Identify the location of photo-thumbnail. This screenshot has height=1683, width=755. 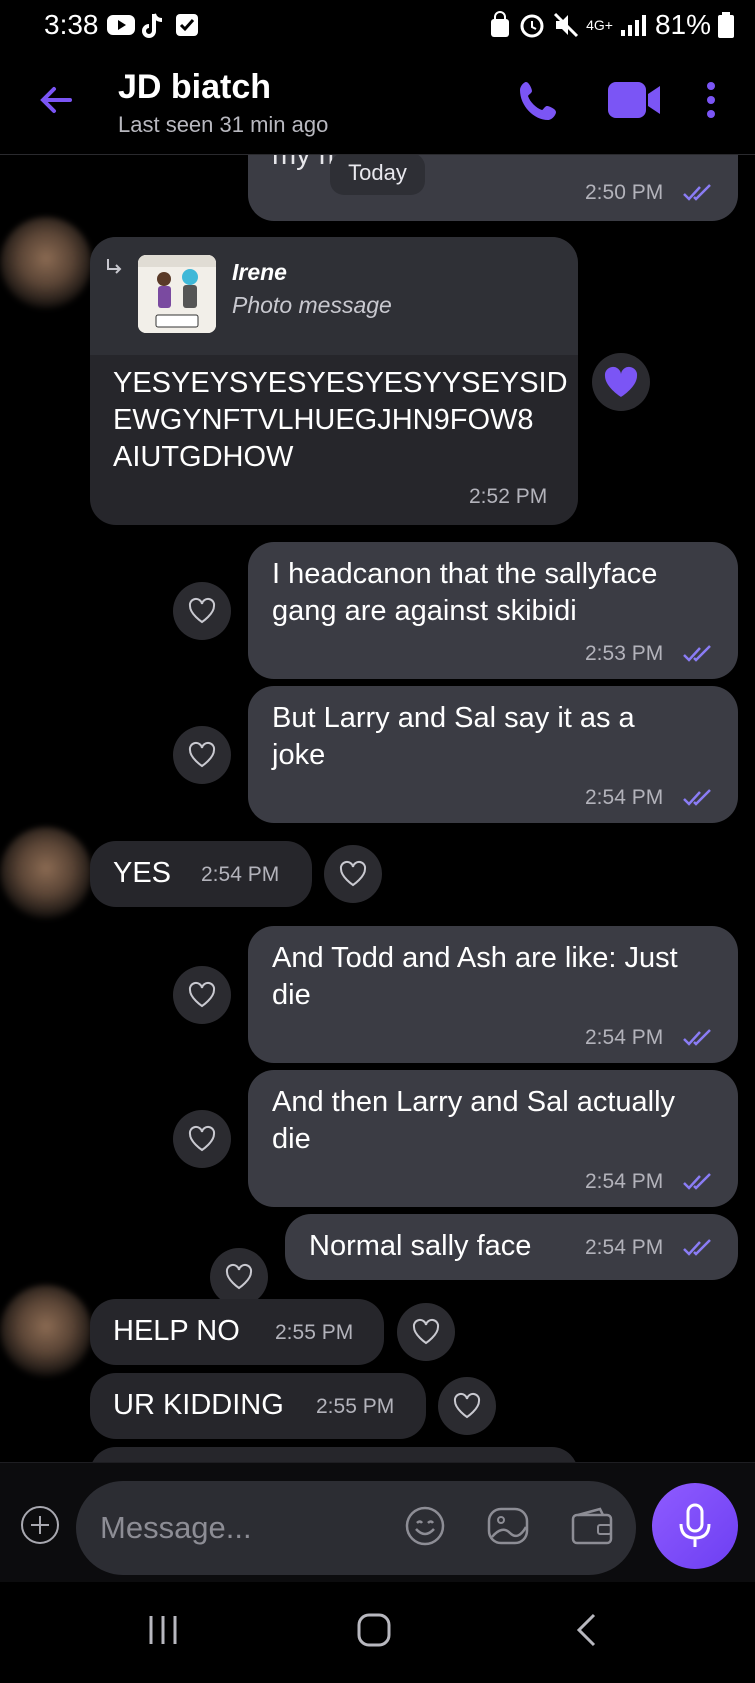
(177, 294).